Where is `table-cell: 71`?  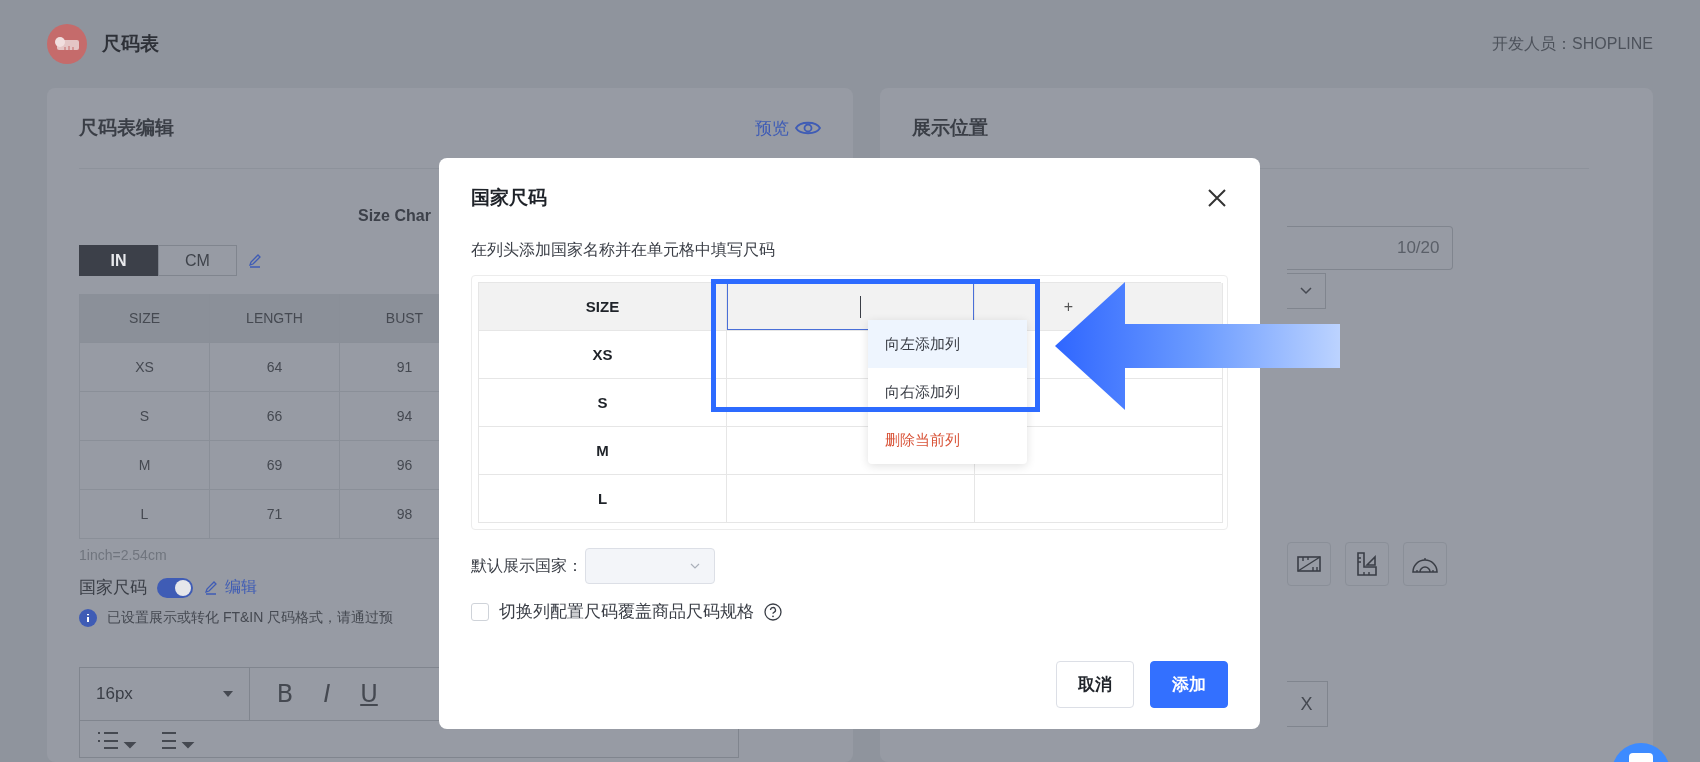 table-cell: 71 is located at coordinates (275, 514).